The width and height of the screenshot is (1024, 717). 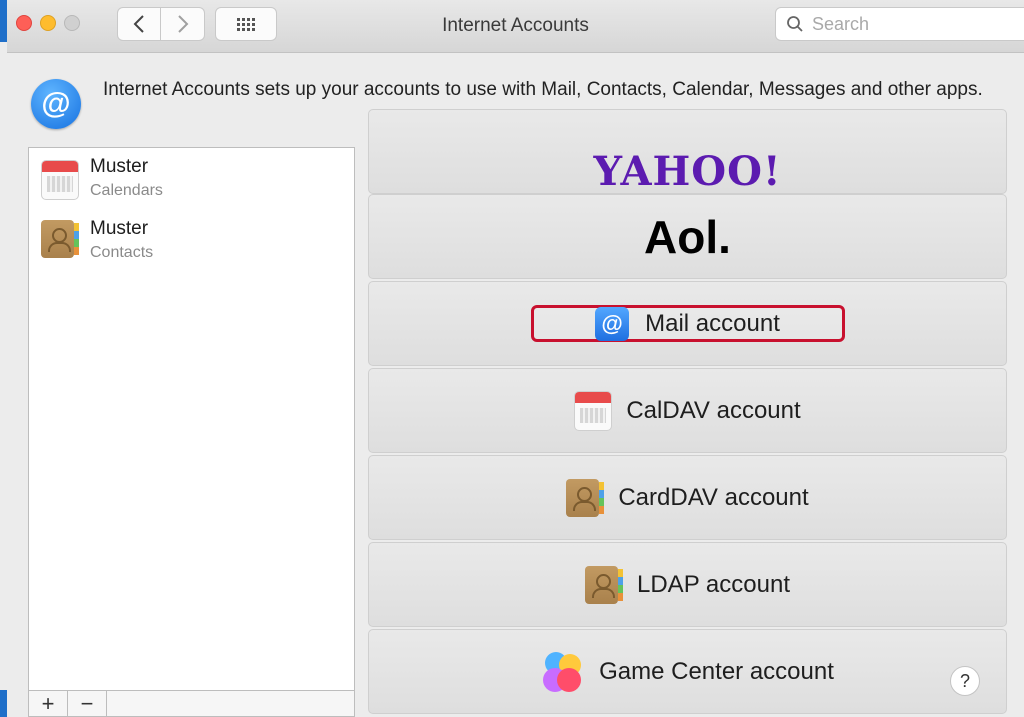 I want to click on provider-game-center: Game Center account, so click(x=687, y=671).